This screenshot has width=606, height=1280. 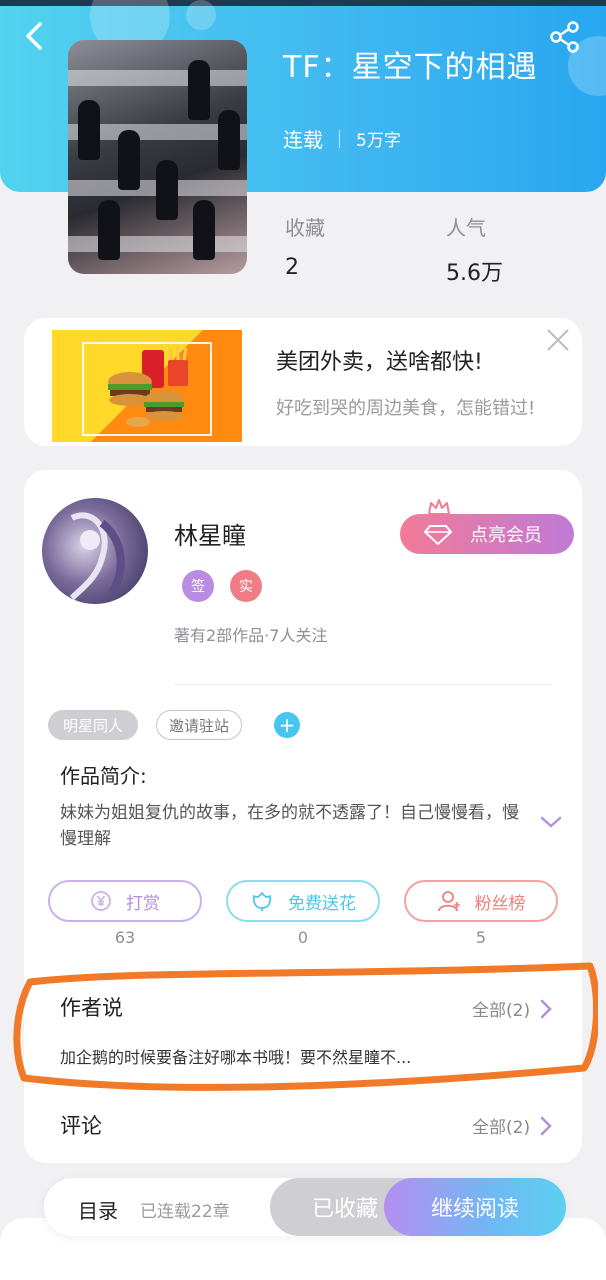 I want to click on favorites-value: 2, so click(x=292, y=267).